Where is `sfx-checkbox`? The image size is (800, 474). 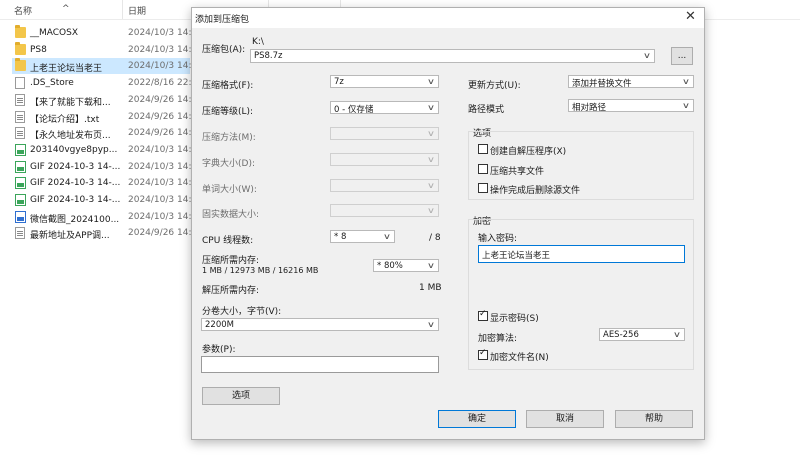
sfx-checkbox is located at coordinates (483, 149).